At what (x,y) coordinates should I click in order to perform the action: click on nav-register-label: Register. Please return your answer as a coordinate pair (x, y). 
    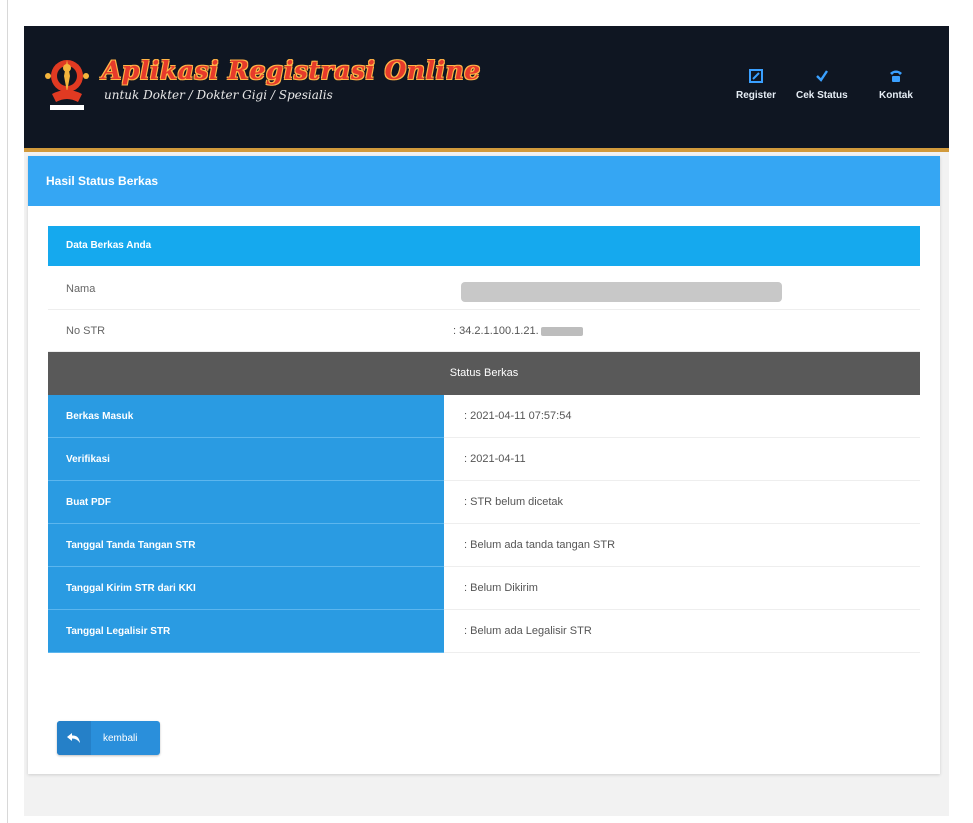
    Looking at the image, I should click on (756, 95).